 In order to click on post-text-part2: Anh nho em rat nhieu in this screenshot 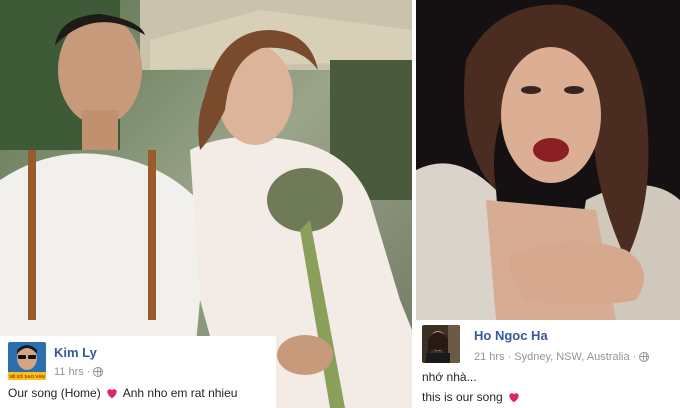, I will do `click(180, 393)`.